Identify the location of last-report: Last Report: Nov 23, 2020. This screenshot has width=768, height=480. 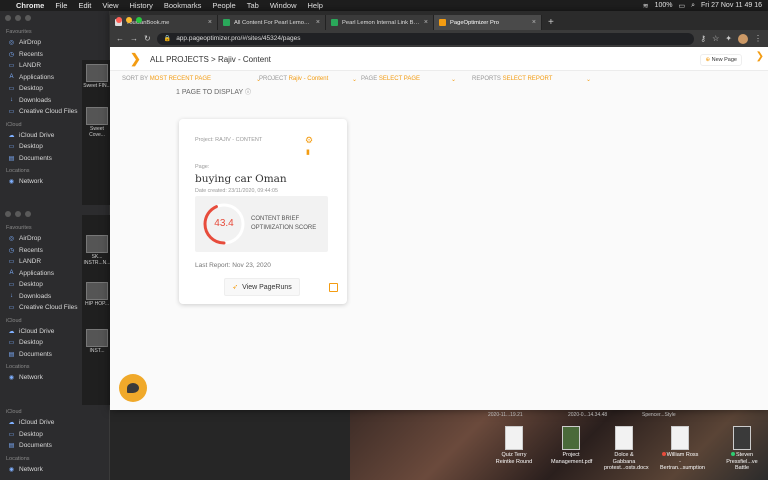
(233, 265).